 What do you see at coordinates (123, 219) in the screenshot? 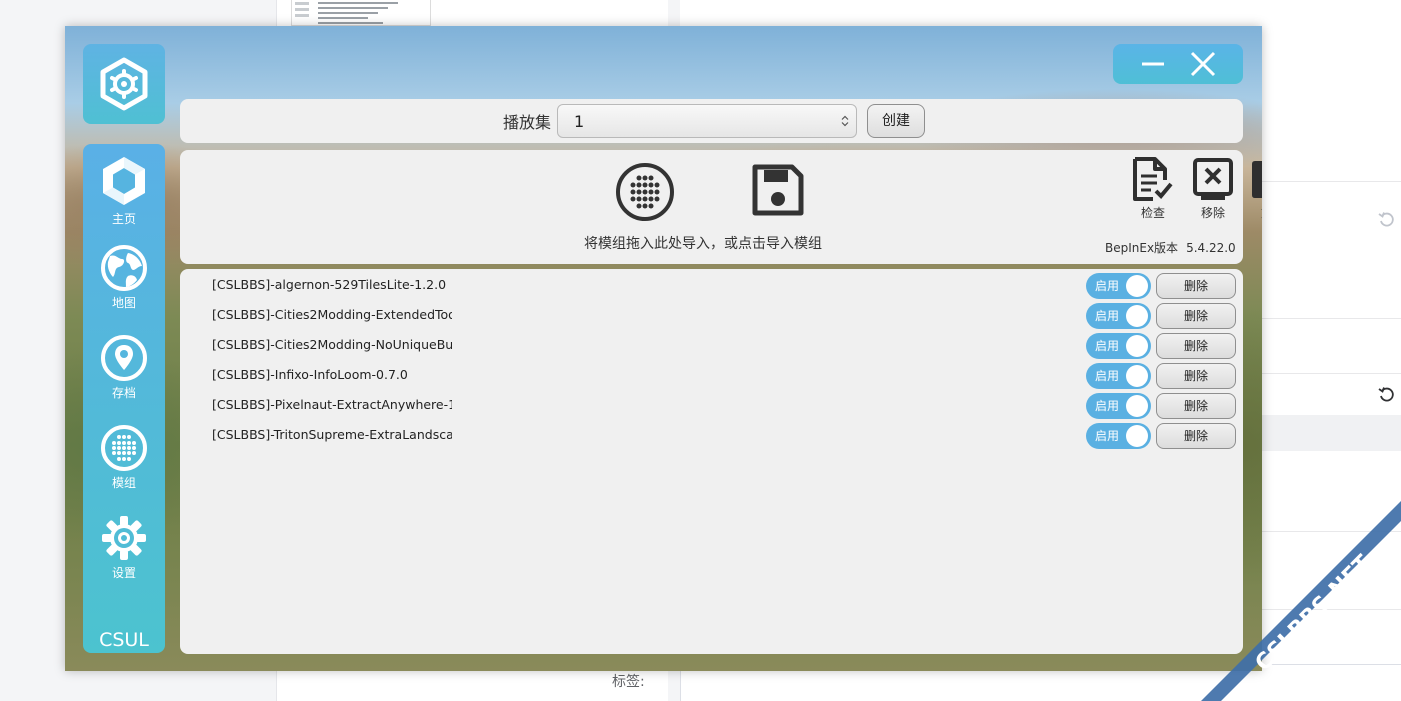
I see `sidebar-item-label: 主页` at bounding box center [123, 219].